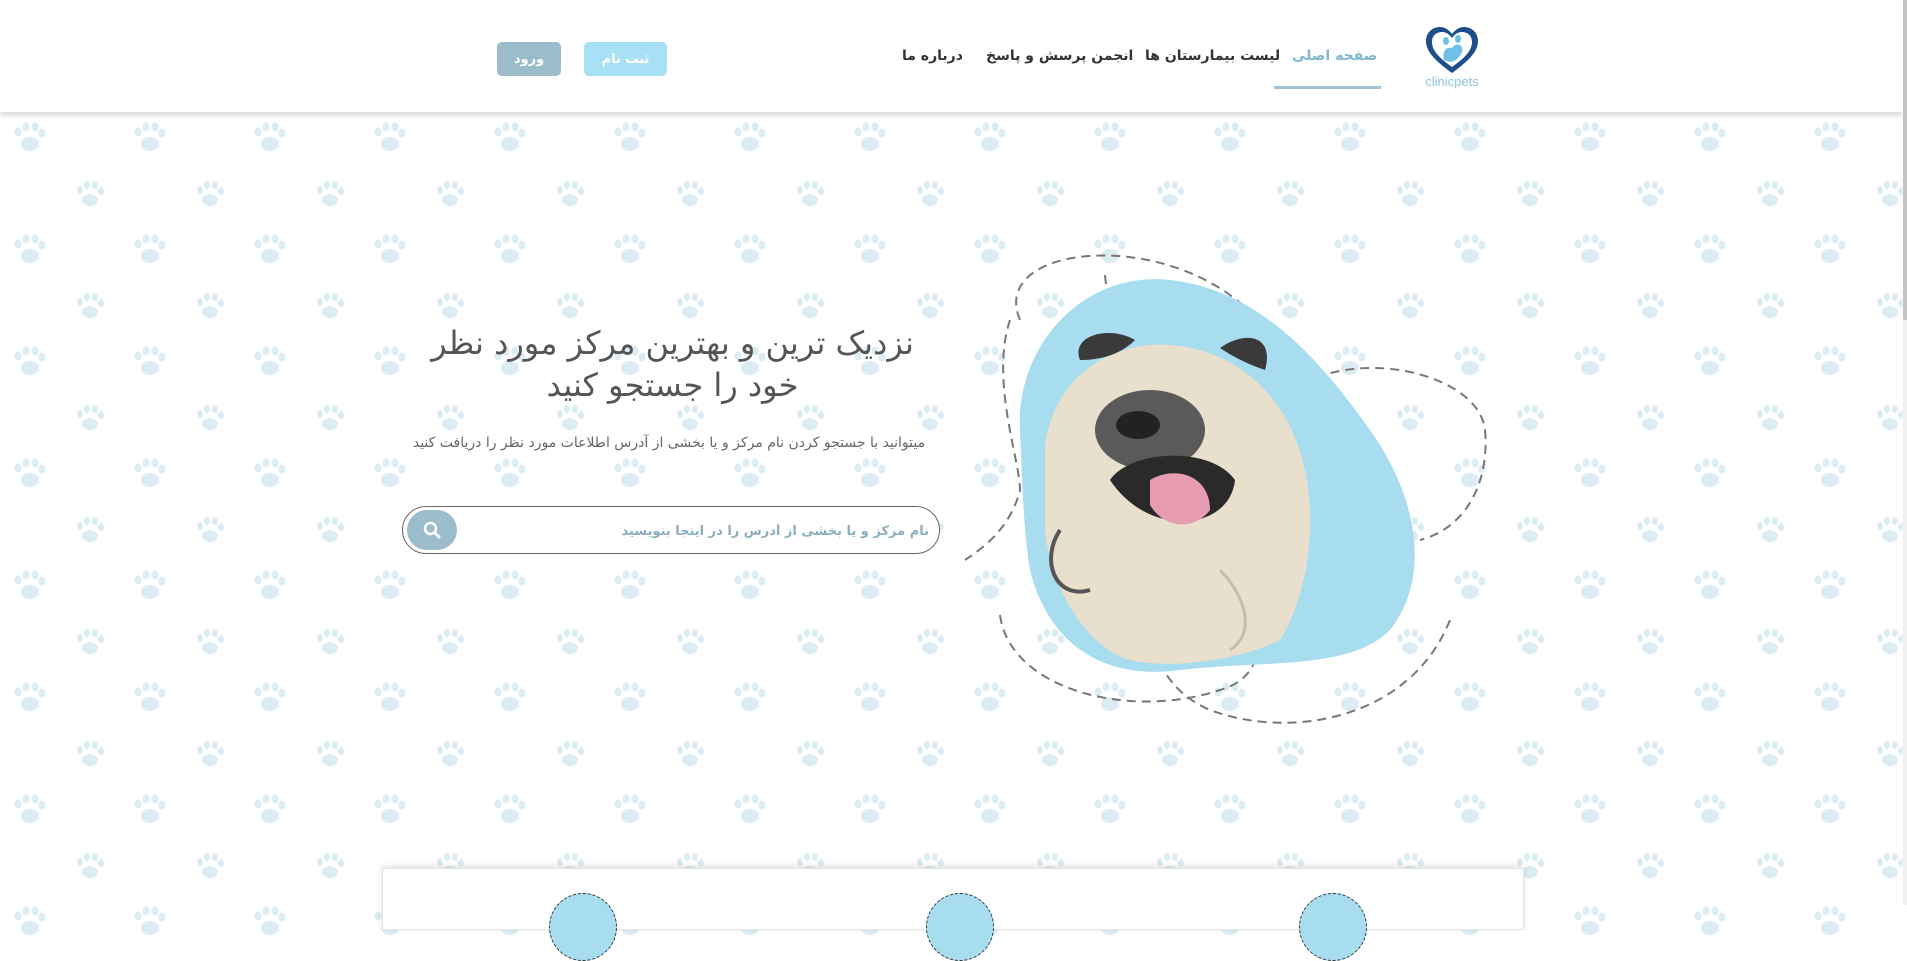 Image resolution: width=1907 pixels, height=961 pixels. Describe the element at coordinates (1059, 56) in the screenshot. I see `nav-qa-forum: انجمن پرسش و پاسخ` at that location.